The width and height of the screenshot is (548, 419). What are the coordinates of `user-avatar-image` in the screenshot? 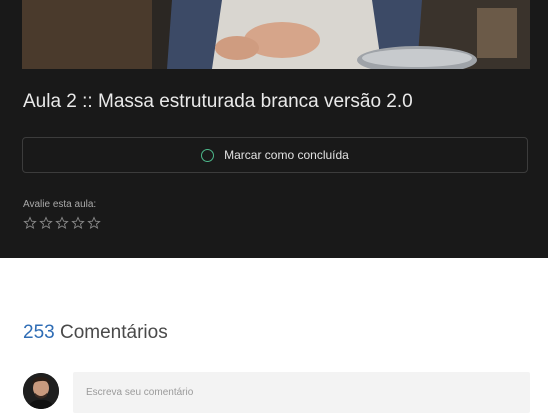 It's located at (41, 391).